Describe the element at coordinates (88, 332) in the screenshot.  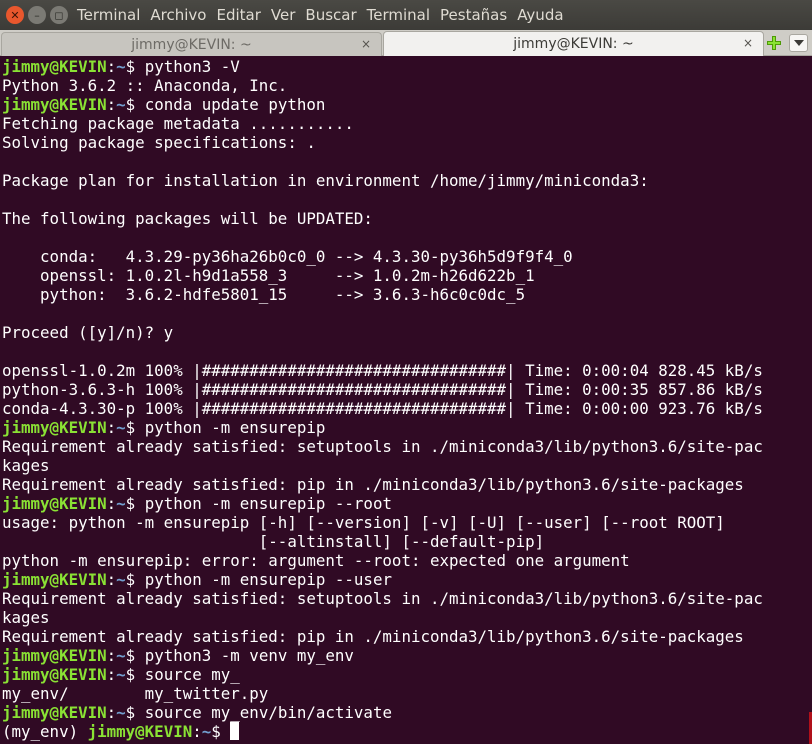
I see `output-line: Proceed ([y]/n)? y` at that location.